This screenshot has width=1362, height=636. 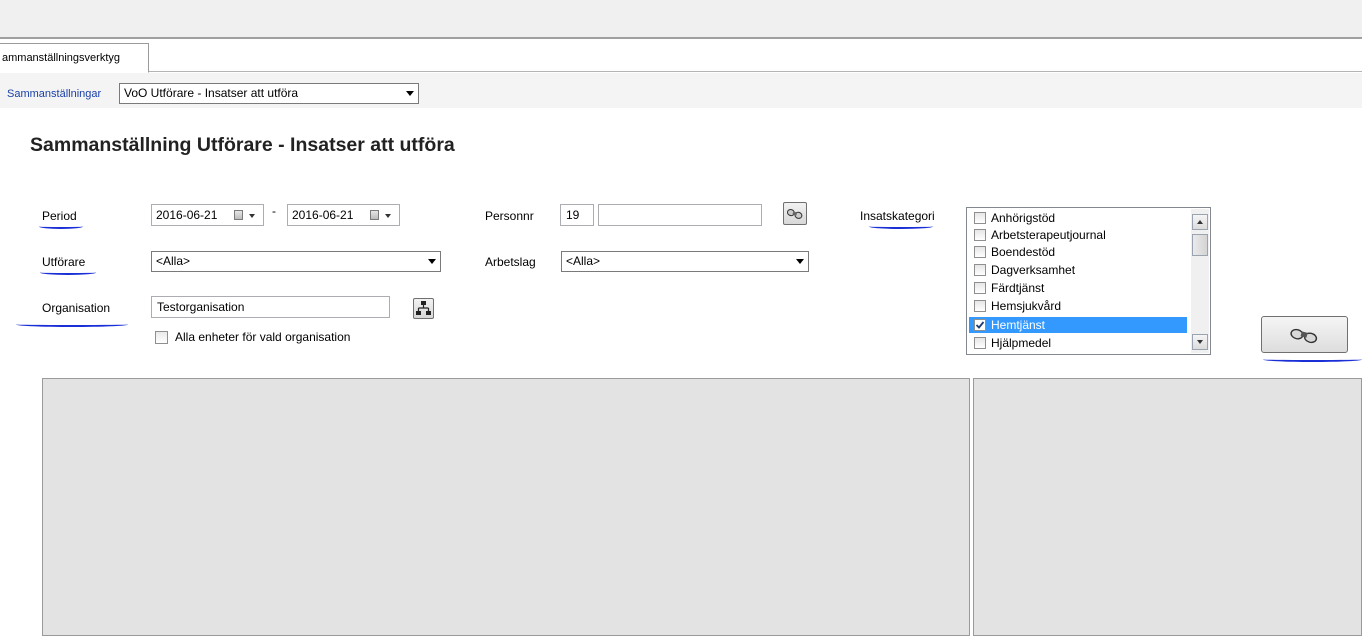 I want to click on list-item: Boendestöd, so click(x=1078, y=252).